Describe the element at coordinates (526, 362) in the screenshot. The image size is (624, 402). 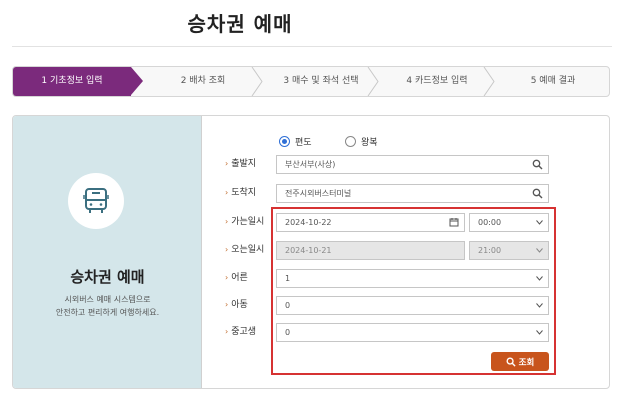
I see `search-button-label: 조회` at that location.